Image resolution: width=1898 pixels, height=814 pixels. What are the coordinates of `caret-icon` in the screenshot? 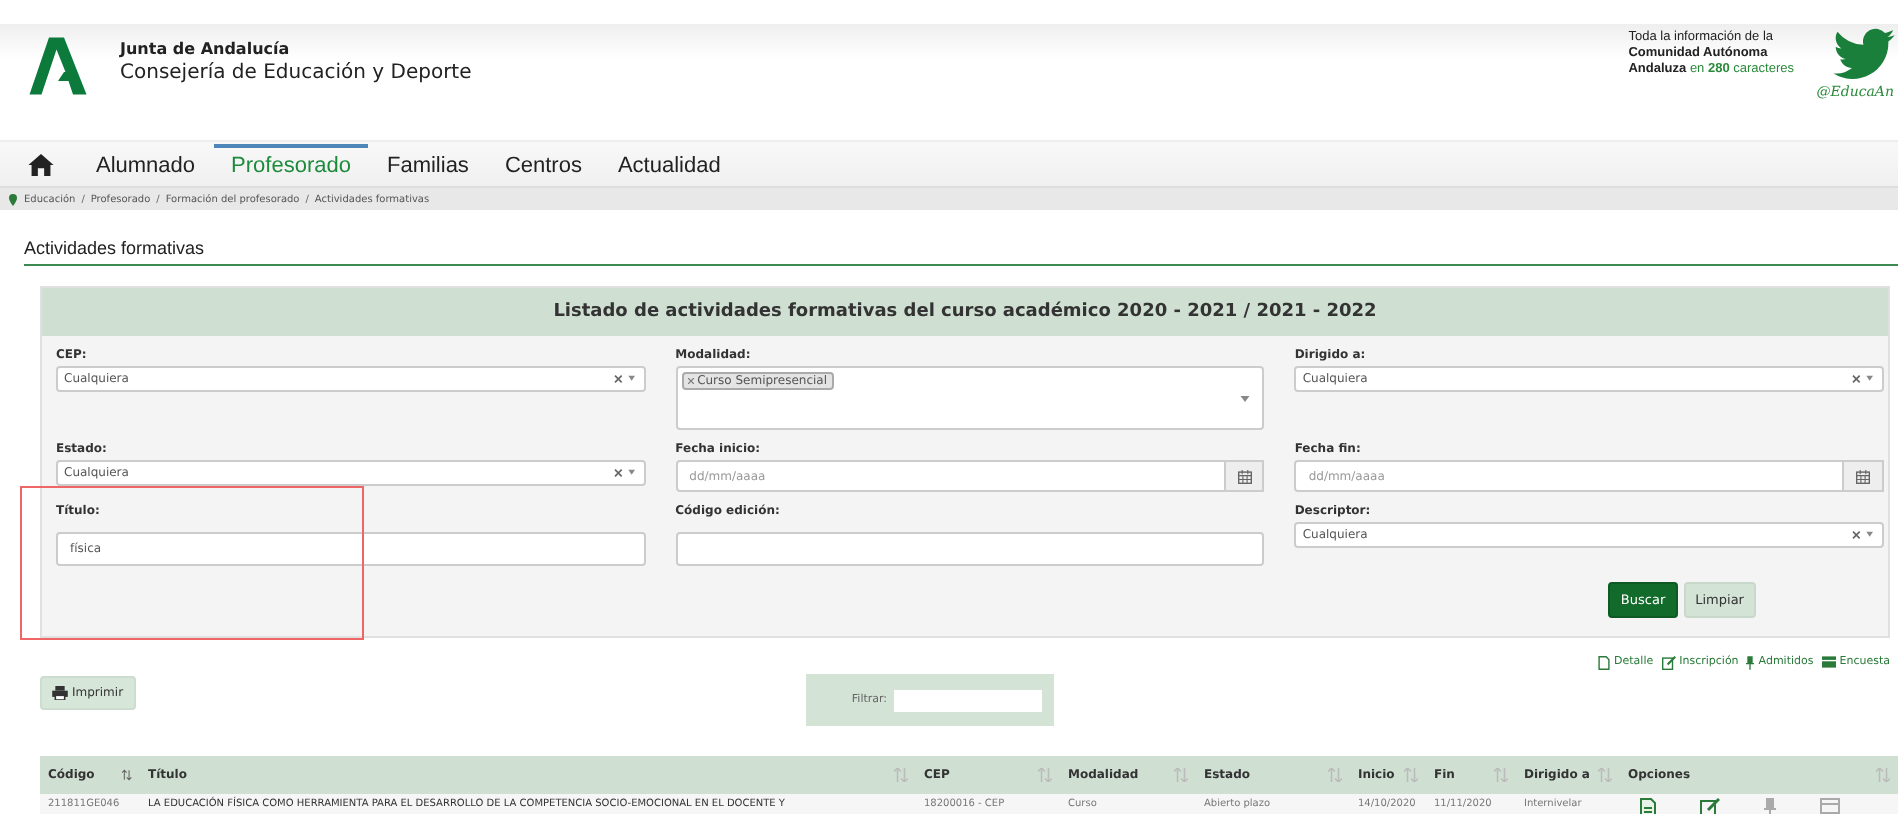 It's located at (1245, 399).